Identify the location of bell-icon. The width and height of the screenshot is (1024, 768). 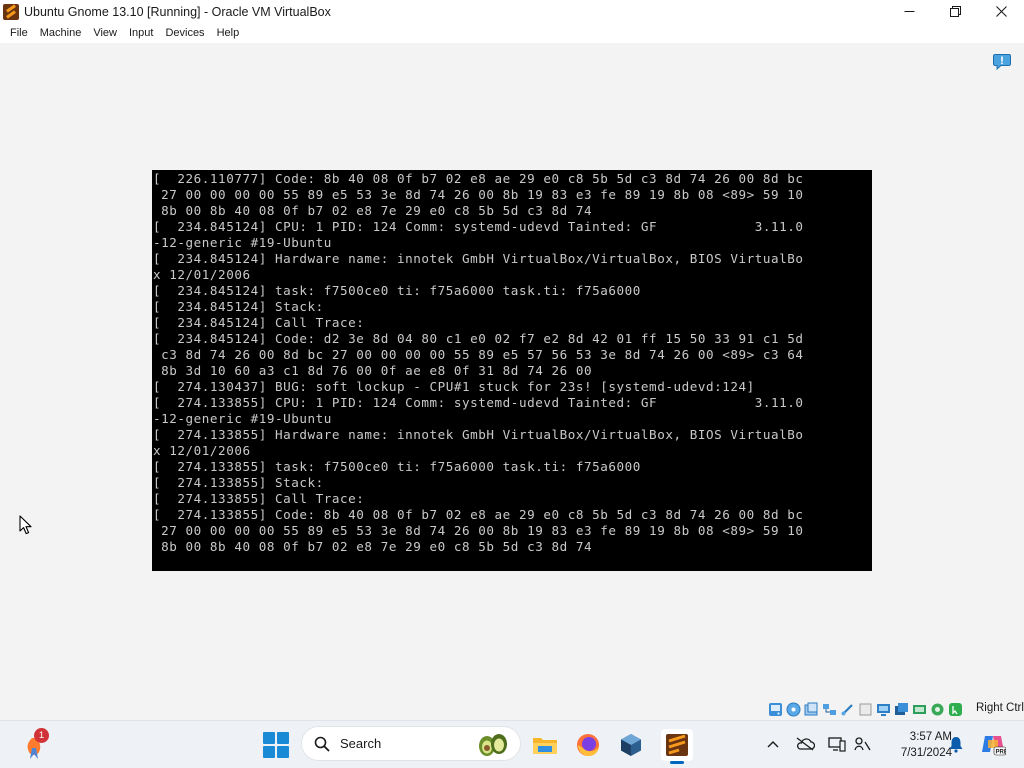
(956, 745).